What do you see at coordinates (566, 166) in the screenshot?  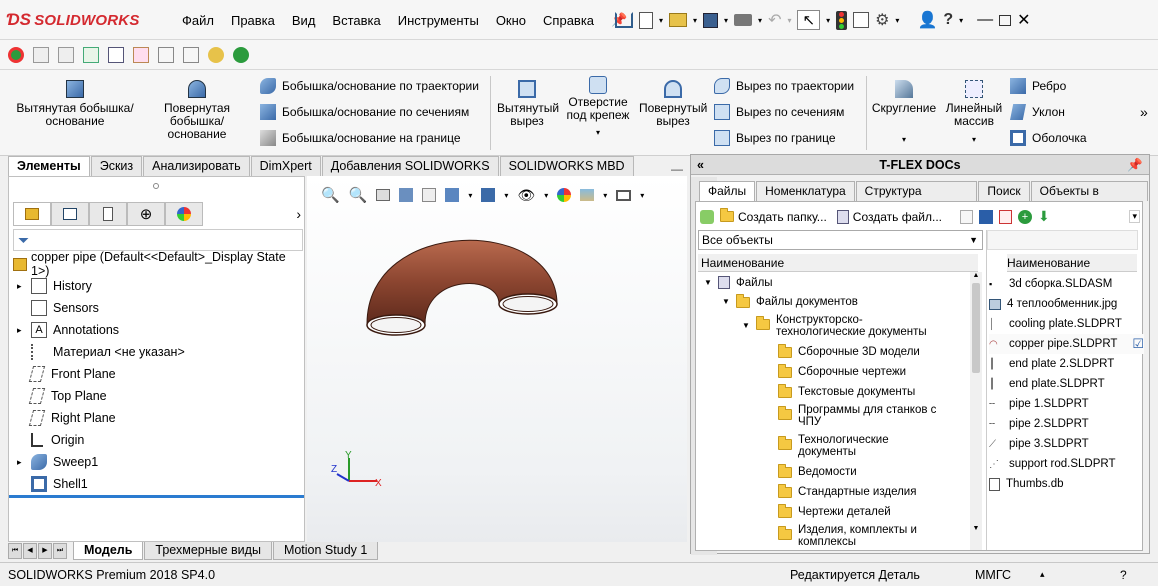 I see `tab-mbd: SOLIDWORKS MBD` at bounding box center [566, 166].